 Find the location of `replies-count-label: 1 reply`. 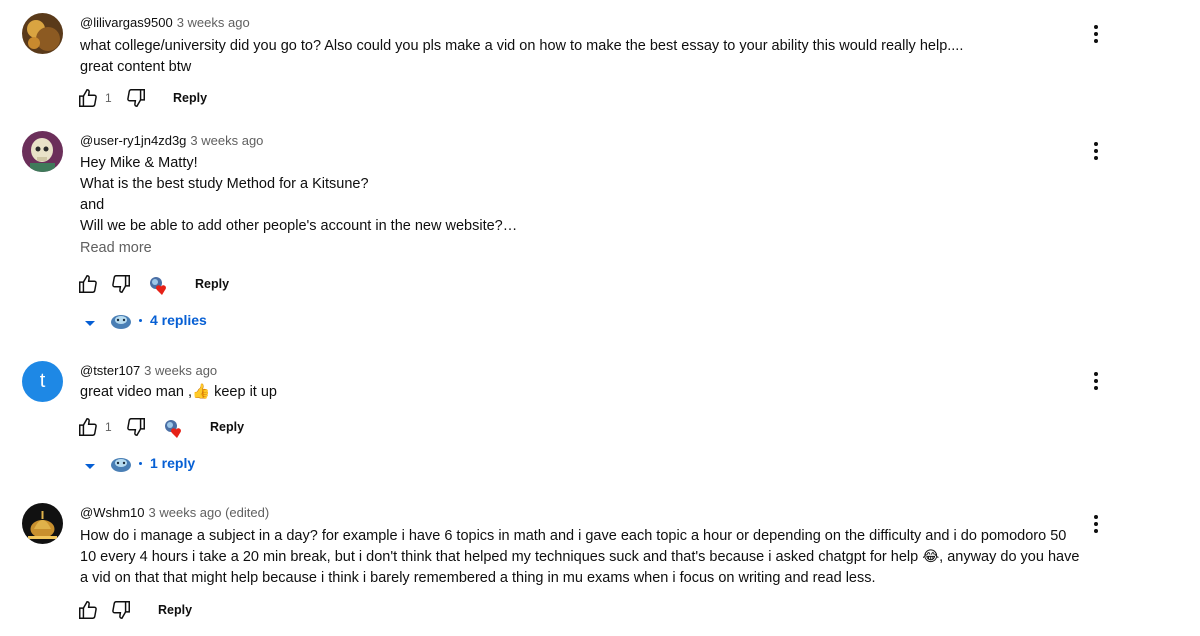

replies-count-label: 1 reply is located at coordinates (173, 463).